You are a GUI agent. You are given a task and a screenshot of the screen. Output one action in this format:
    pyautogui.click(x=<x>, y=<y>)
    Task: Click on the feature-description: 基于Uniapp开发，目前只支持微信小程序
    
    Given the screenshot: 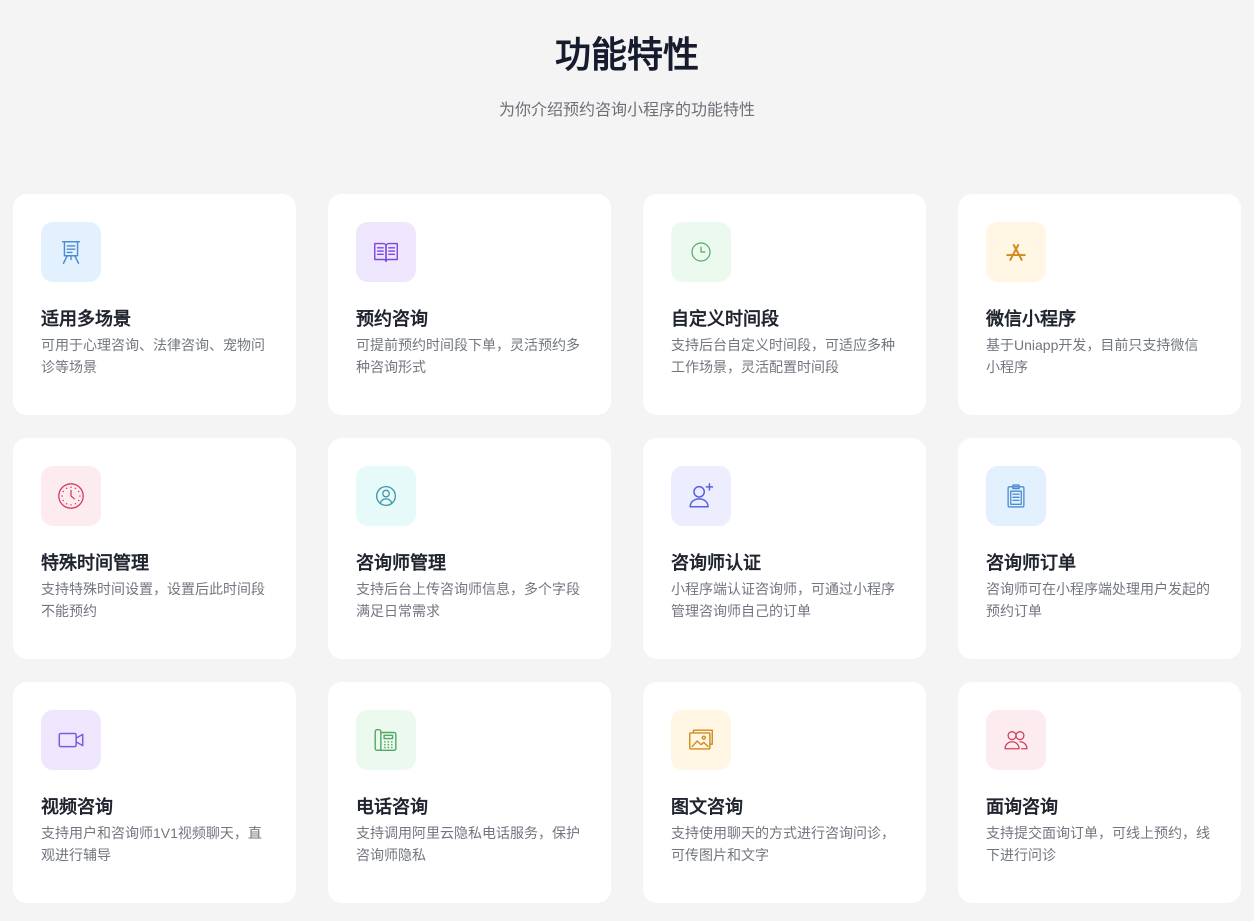 What is the action you would take?
    pyautogui.click(x=1092, y=356)
    